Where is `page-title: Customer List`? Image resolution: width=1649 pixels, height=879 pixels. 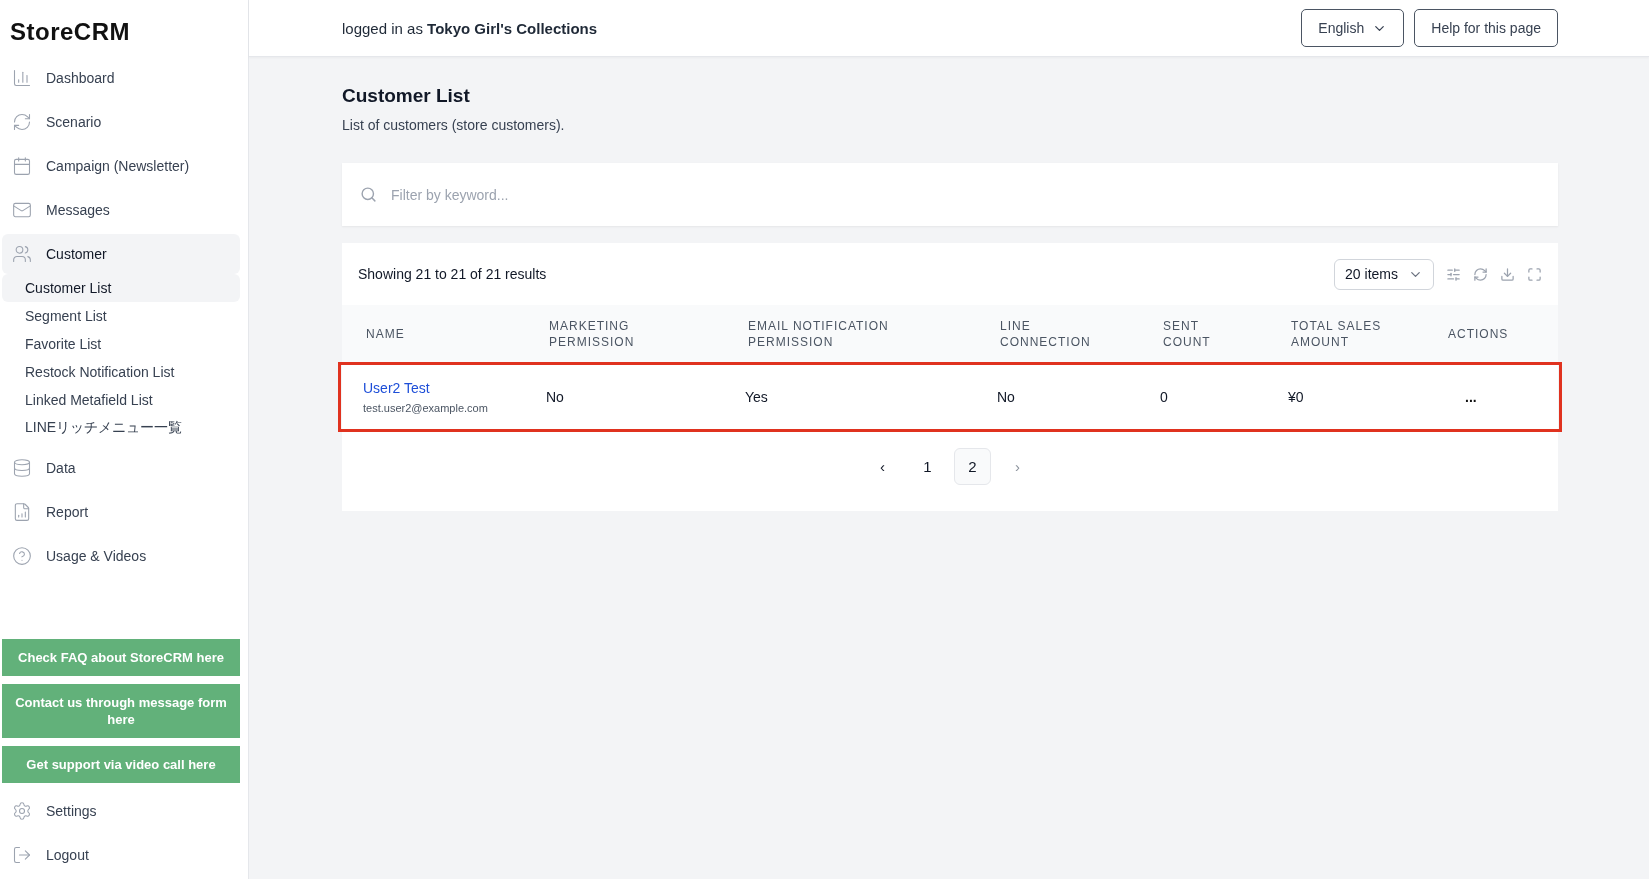 page-title: Customer List is located at coordinates (406, 96).